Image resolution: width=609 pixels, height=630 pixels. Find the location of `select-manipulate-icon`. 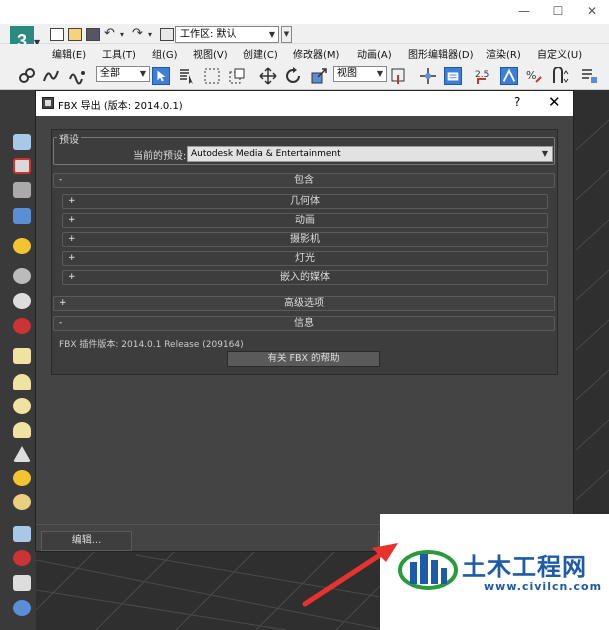

select-manipulate-icon is located at coordinates (428, 76).